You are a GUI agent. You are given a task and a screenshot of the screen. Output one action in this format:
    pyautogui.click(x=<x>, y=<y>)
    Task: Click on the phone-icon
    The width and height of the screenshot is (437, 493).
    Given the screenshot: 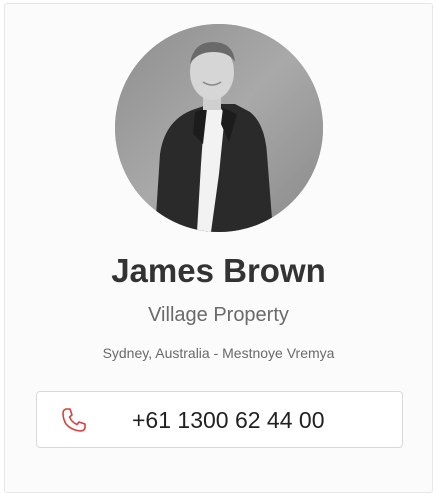 What is the action you would take?
    pyautogui.click(x=74, y=420)
    